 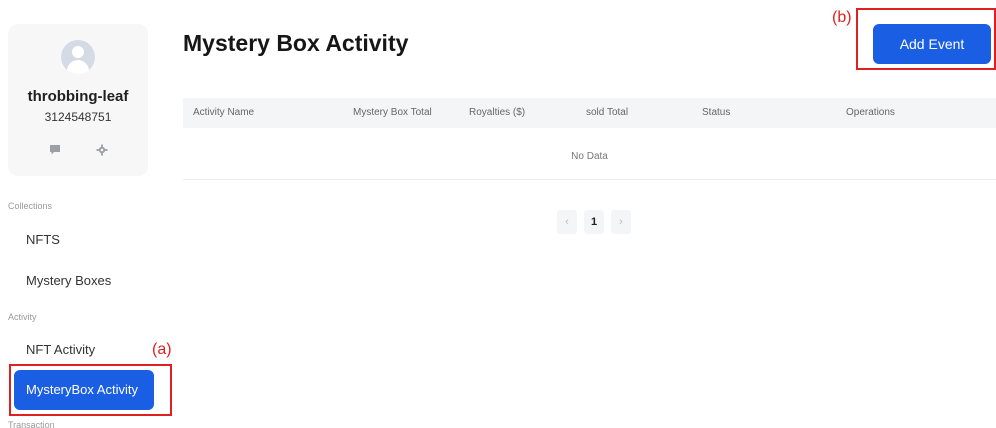 What do you see at coordinates (78, 57) in the screenshot?
I see `user-avatar-icon` at bounding box center [78, 57].